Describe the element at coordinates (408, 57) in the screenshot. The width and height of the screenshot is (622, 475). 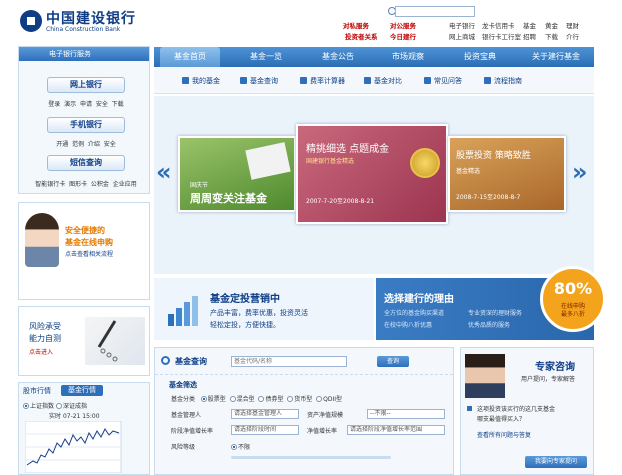
I see `tab-market-watch: 市场观察` at that location.